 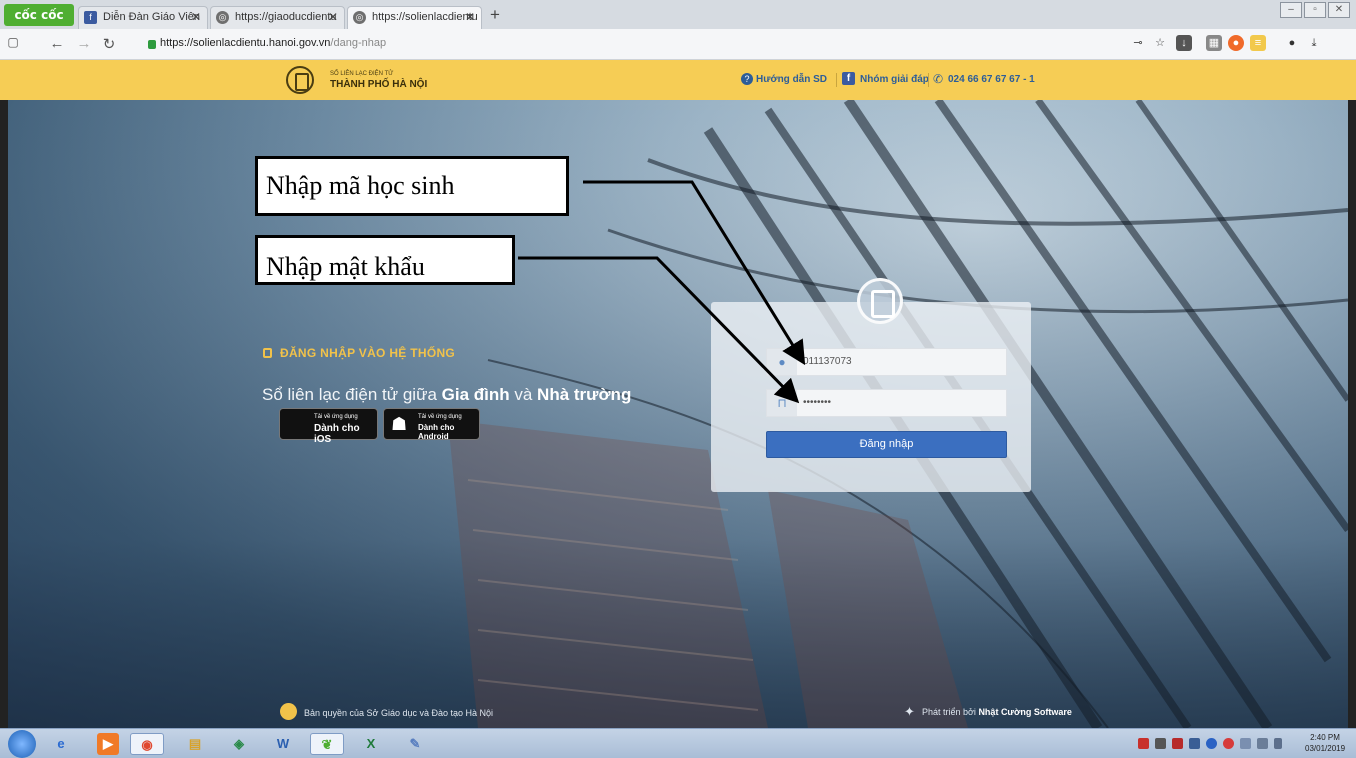 I want to click on tab-giaoducdientu: ◎ https://giaoducdientu ✕, so click(x=277, y=17).